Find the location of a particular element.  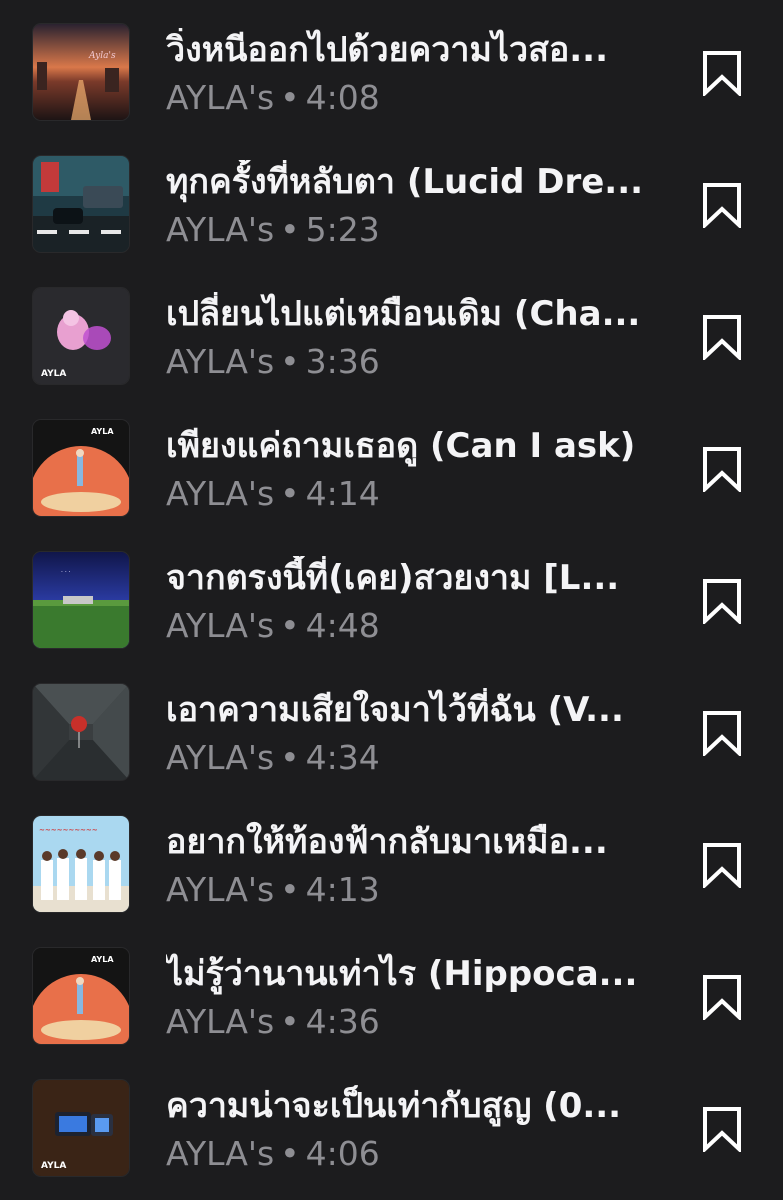

track-duration: 4:14 is located at coordinates (342, 493).